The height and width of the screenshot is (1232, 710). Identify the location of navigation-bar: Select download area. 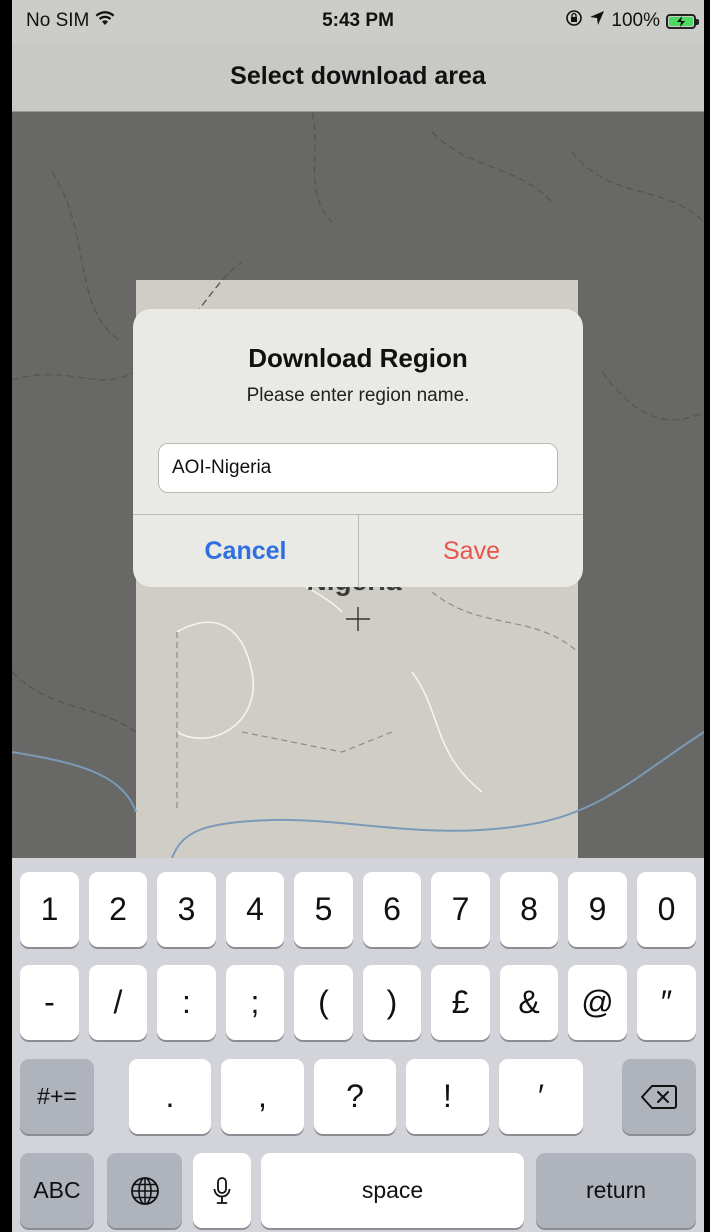
(358, 78).